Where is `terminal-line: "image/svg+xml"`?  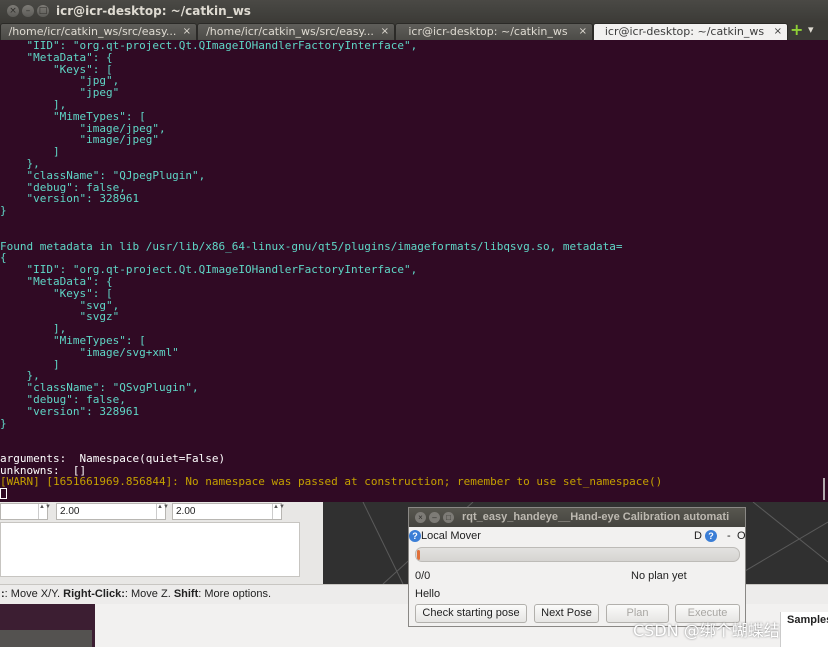
terminal-line: "image/svg+xml" is located at coordinates (89, 352).